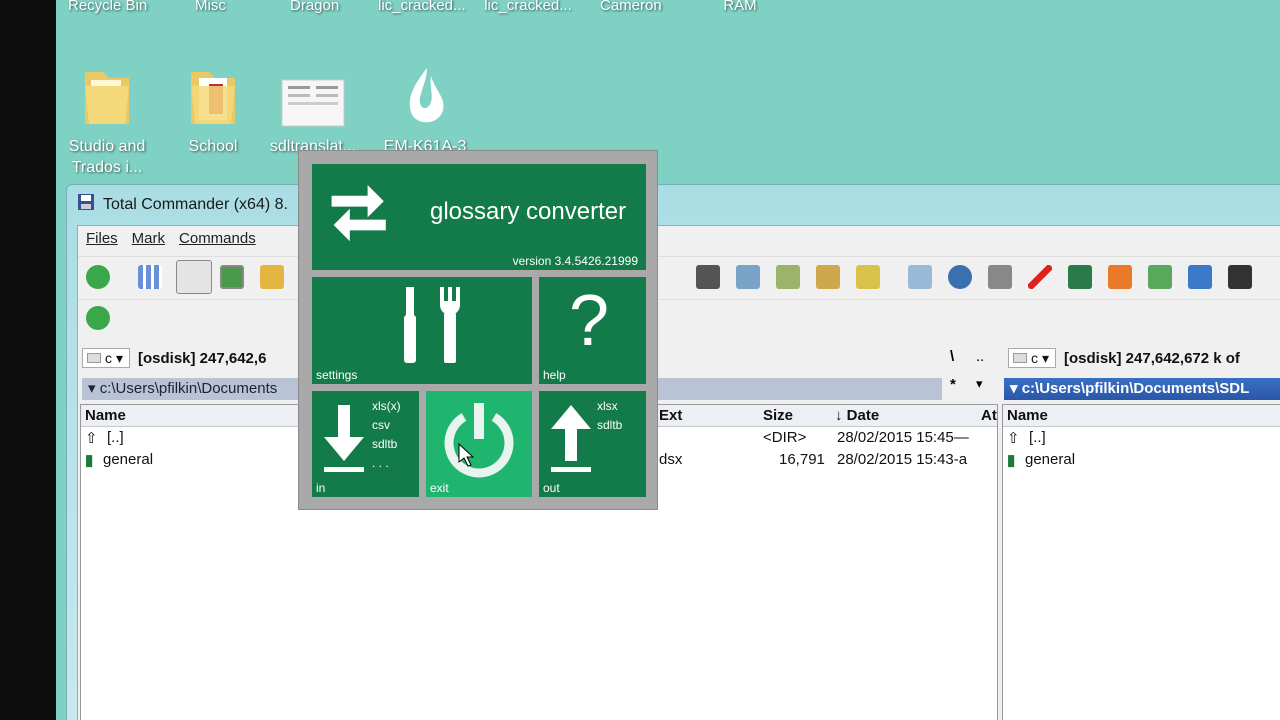 The image size is (1280, 720). What do you see at coordinates (86, 204) in the screenshot?
I see `floppy-icon` at bounding box center [86, 204].